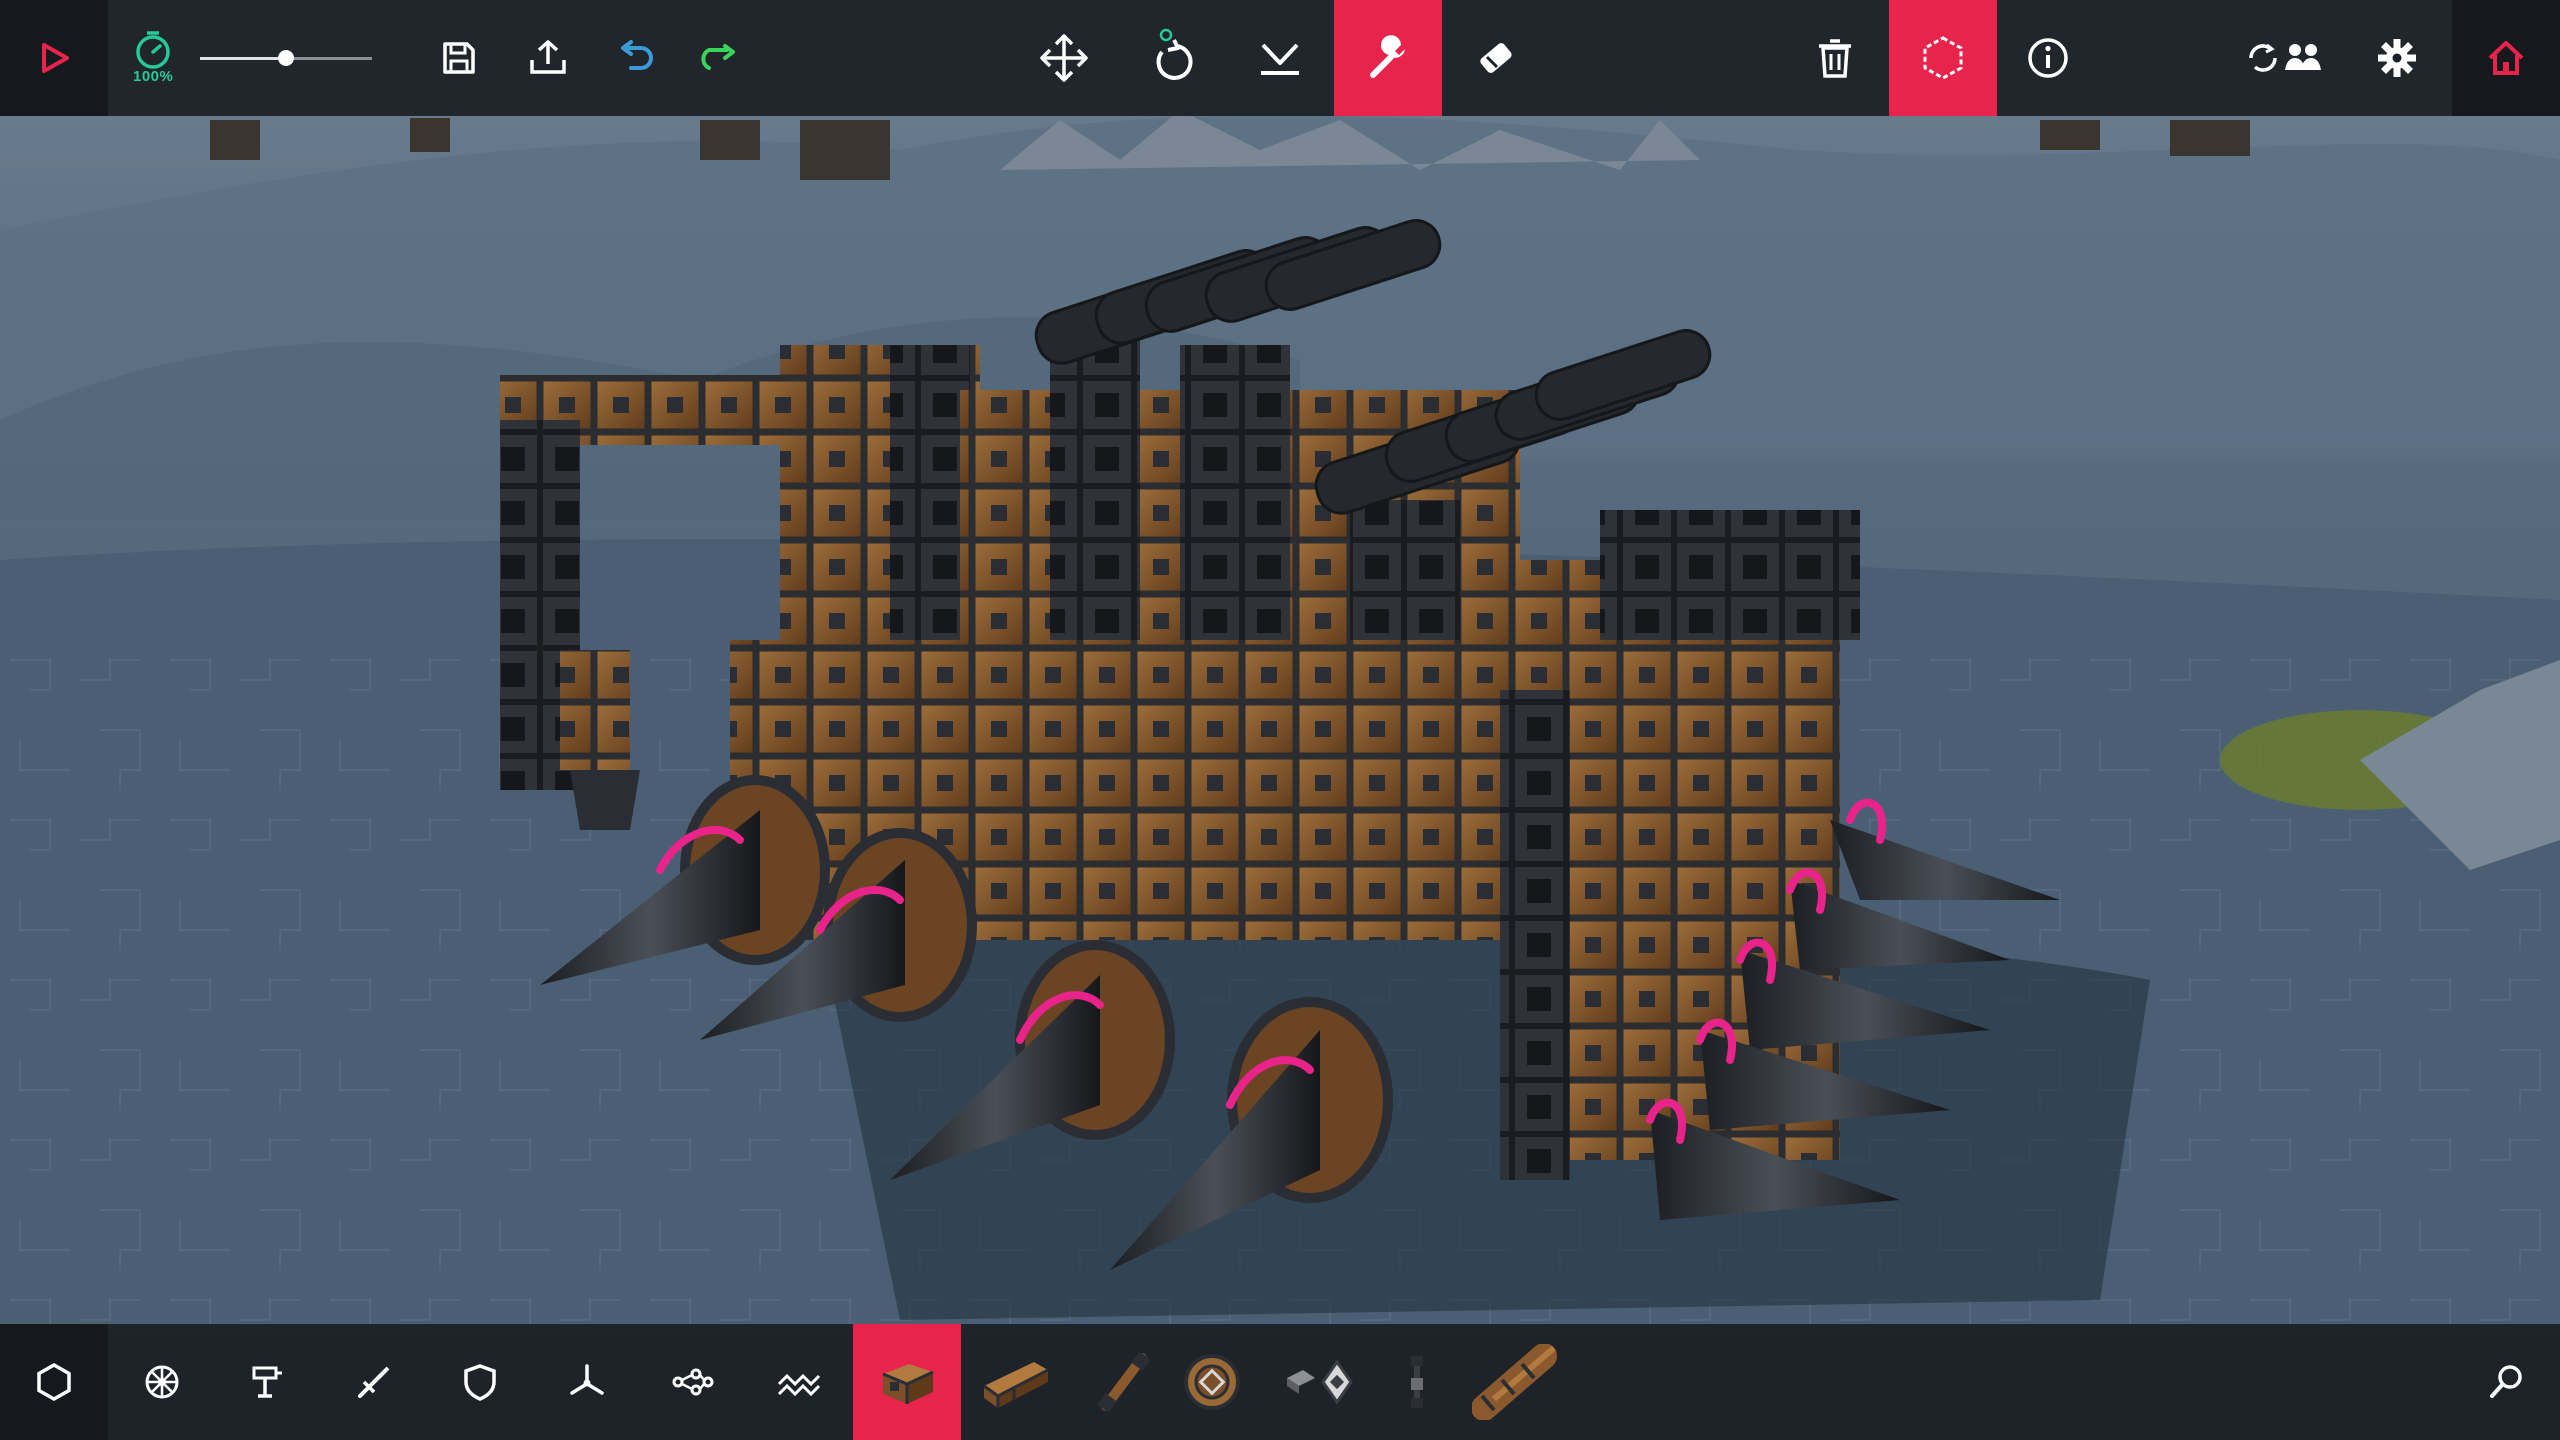 The image size is (2560, 1440). I want to click on upload-icon, so click(548, 57).